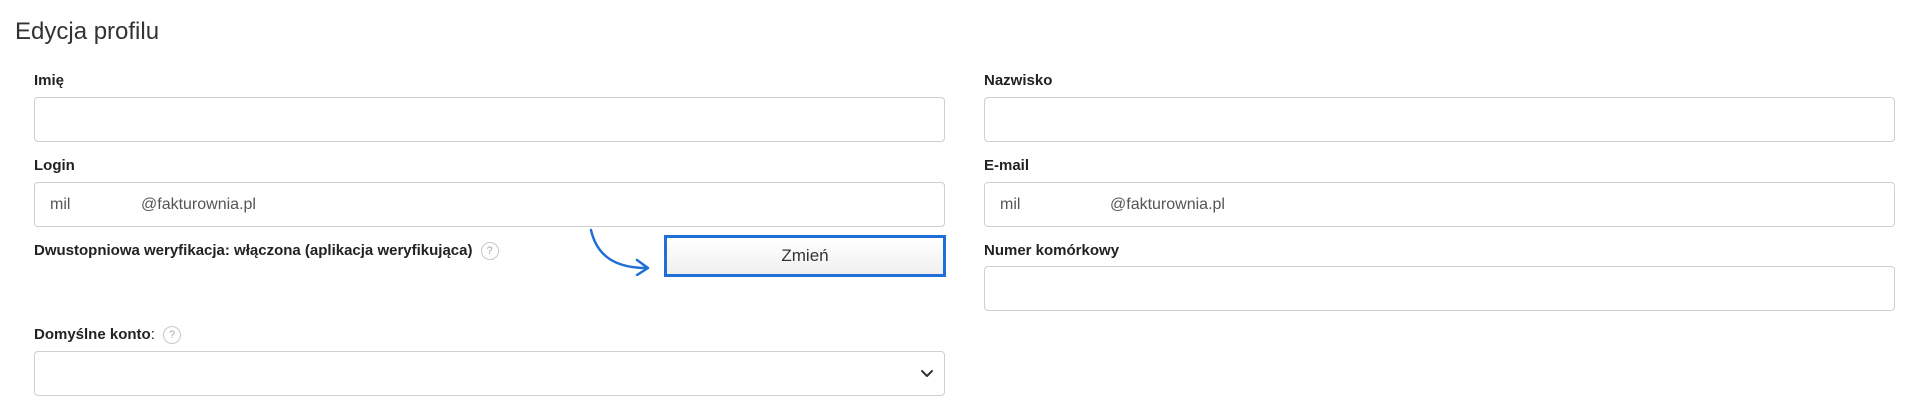 The image size is (1920, 410). Describe the element at coordinates (489, 373) in the screenshot. I see `default-account-select` at that location.